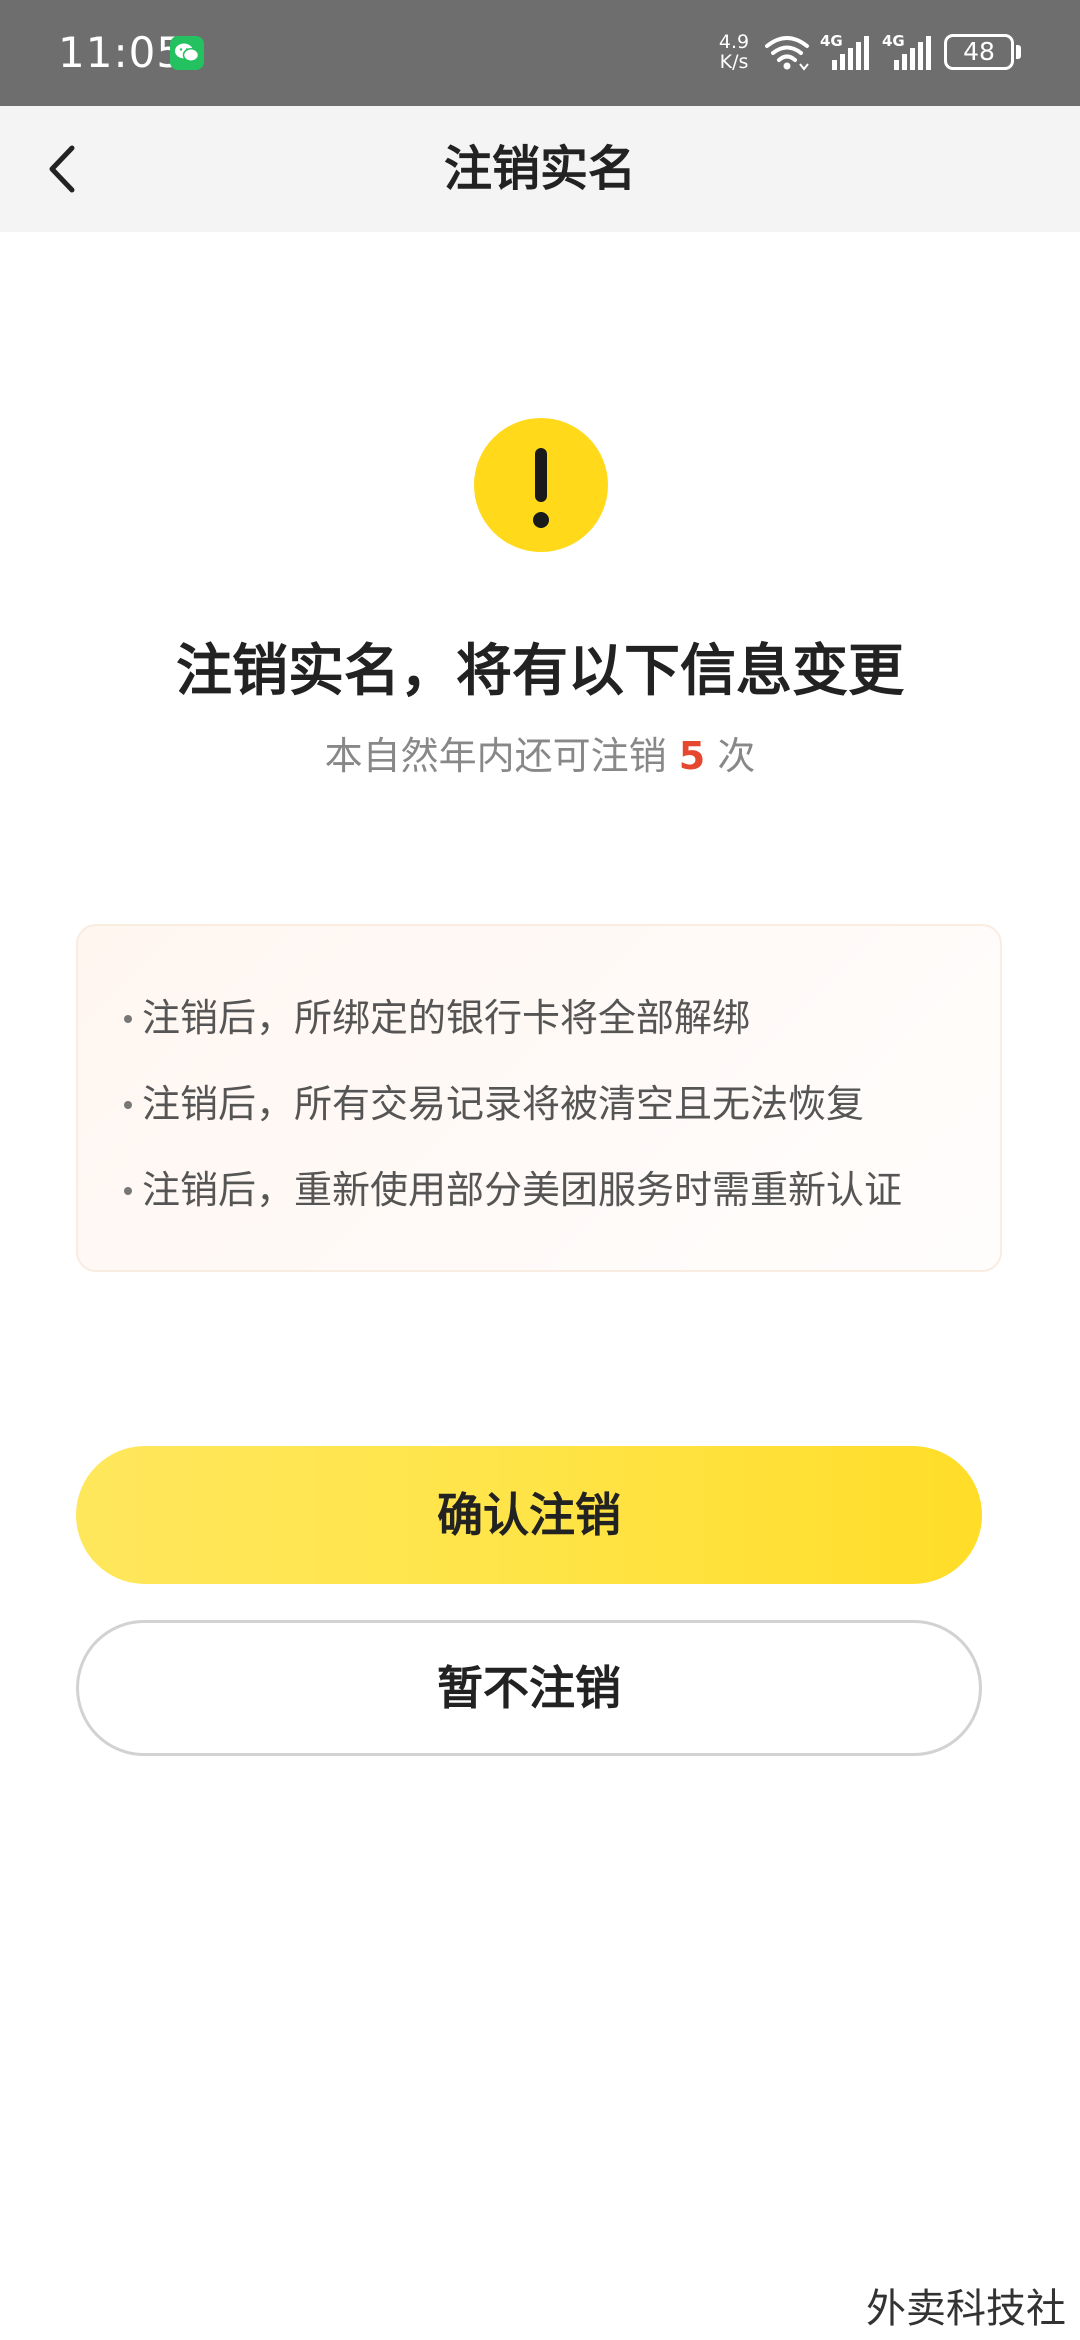 The height and width of the screenshot is (2340, 1080). What do you see at coordinates (540, 53) in the screenshot?
I see `status-bar: 11:05 4.9 K/s 4G 4G 48` at bounding box center [540, 53].